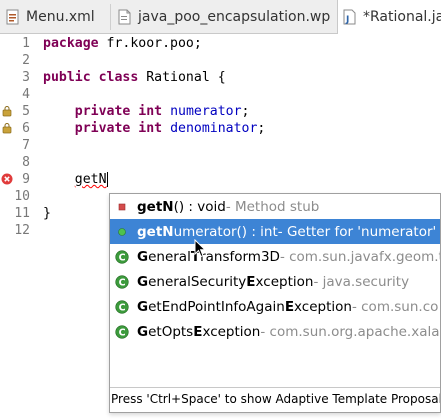  I want to click on proposal-label: GetOptsException, so click(199, 331).